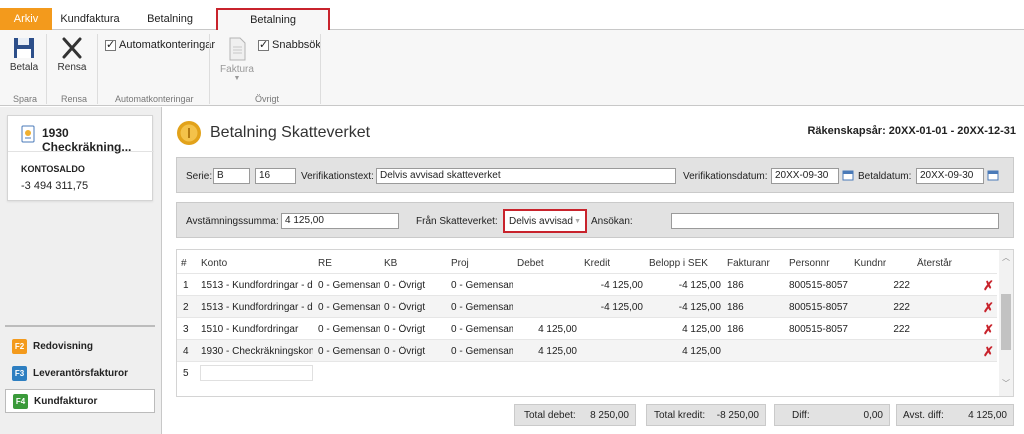 Image resolution: width=1024 pixels, height=434 pixels. What do you see at coordinates (835, 221) in the screenshot?
I see `ansokan-input` at bounding box center [835, 221].